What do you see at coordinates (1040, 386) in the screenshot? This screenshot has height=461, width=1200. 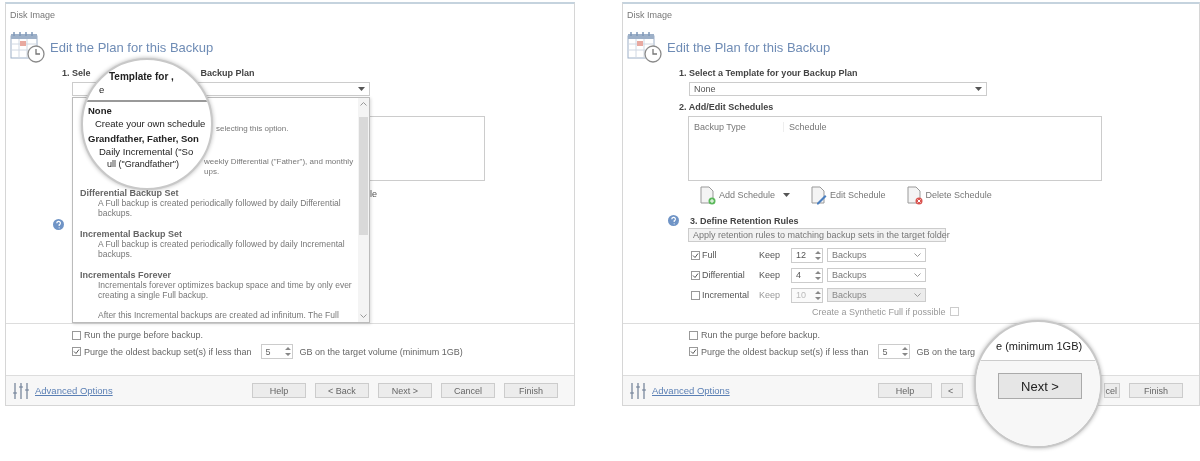 I see `next-button: Next >` at bounding box center [1040, 386].